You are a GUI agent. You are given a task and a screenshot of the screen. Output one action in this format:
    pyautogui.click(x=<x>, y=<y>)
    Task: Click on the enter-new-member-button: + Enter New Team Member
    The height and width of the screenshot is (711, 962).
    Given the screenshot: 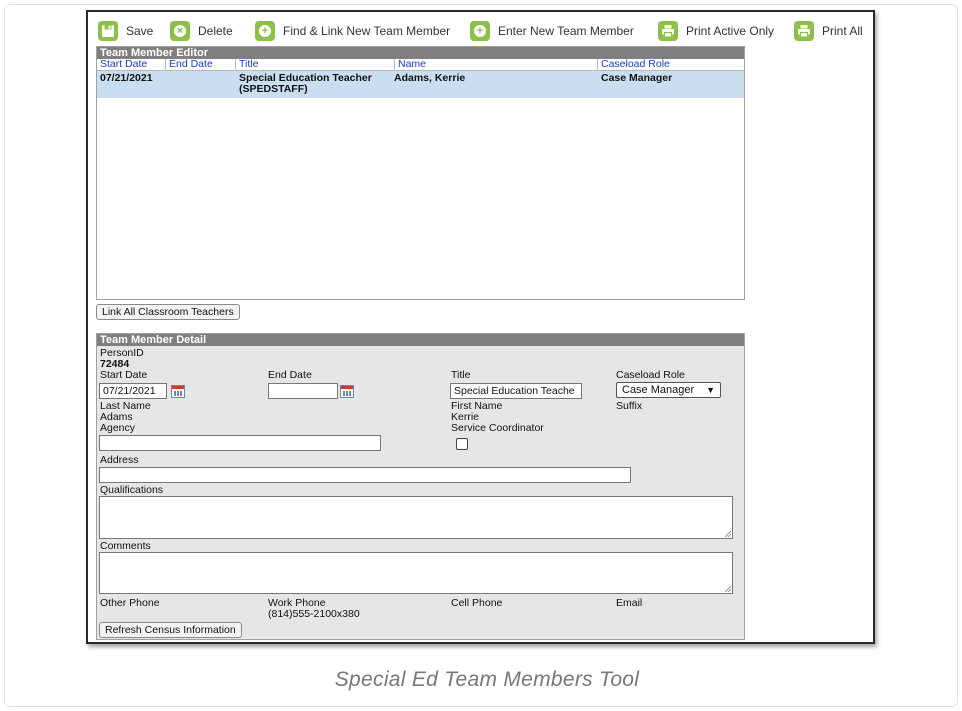 What is the action you would take?
    pyautogui.click(x=552, y=31)
    